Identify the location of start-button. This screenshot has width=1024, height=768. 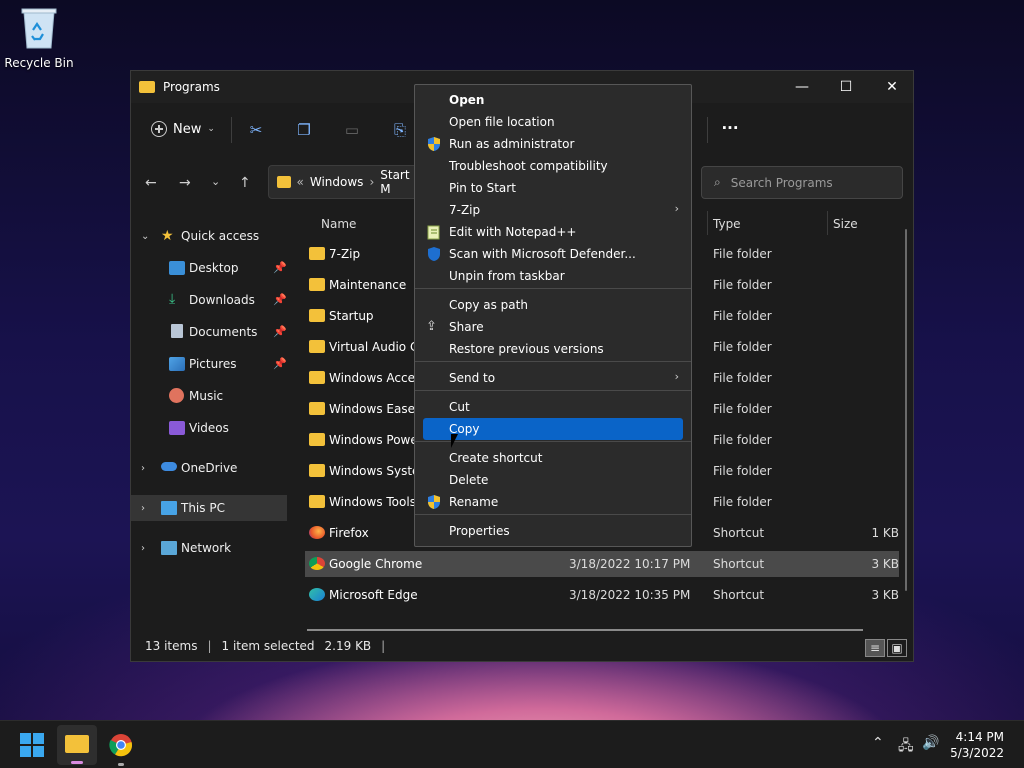
(32, 745).